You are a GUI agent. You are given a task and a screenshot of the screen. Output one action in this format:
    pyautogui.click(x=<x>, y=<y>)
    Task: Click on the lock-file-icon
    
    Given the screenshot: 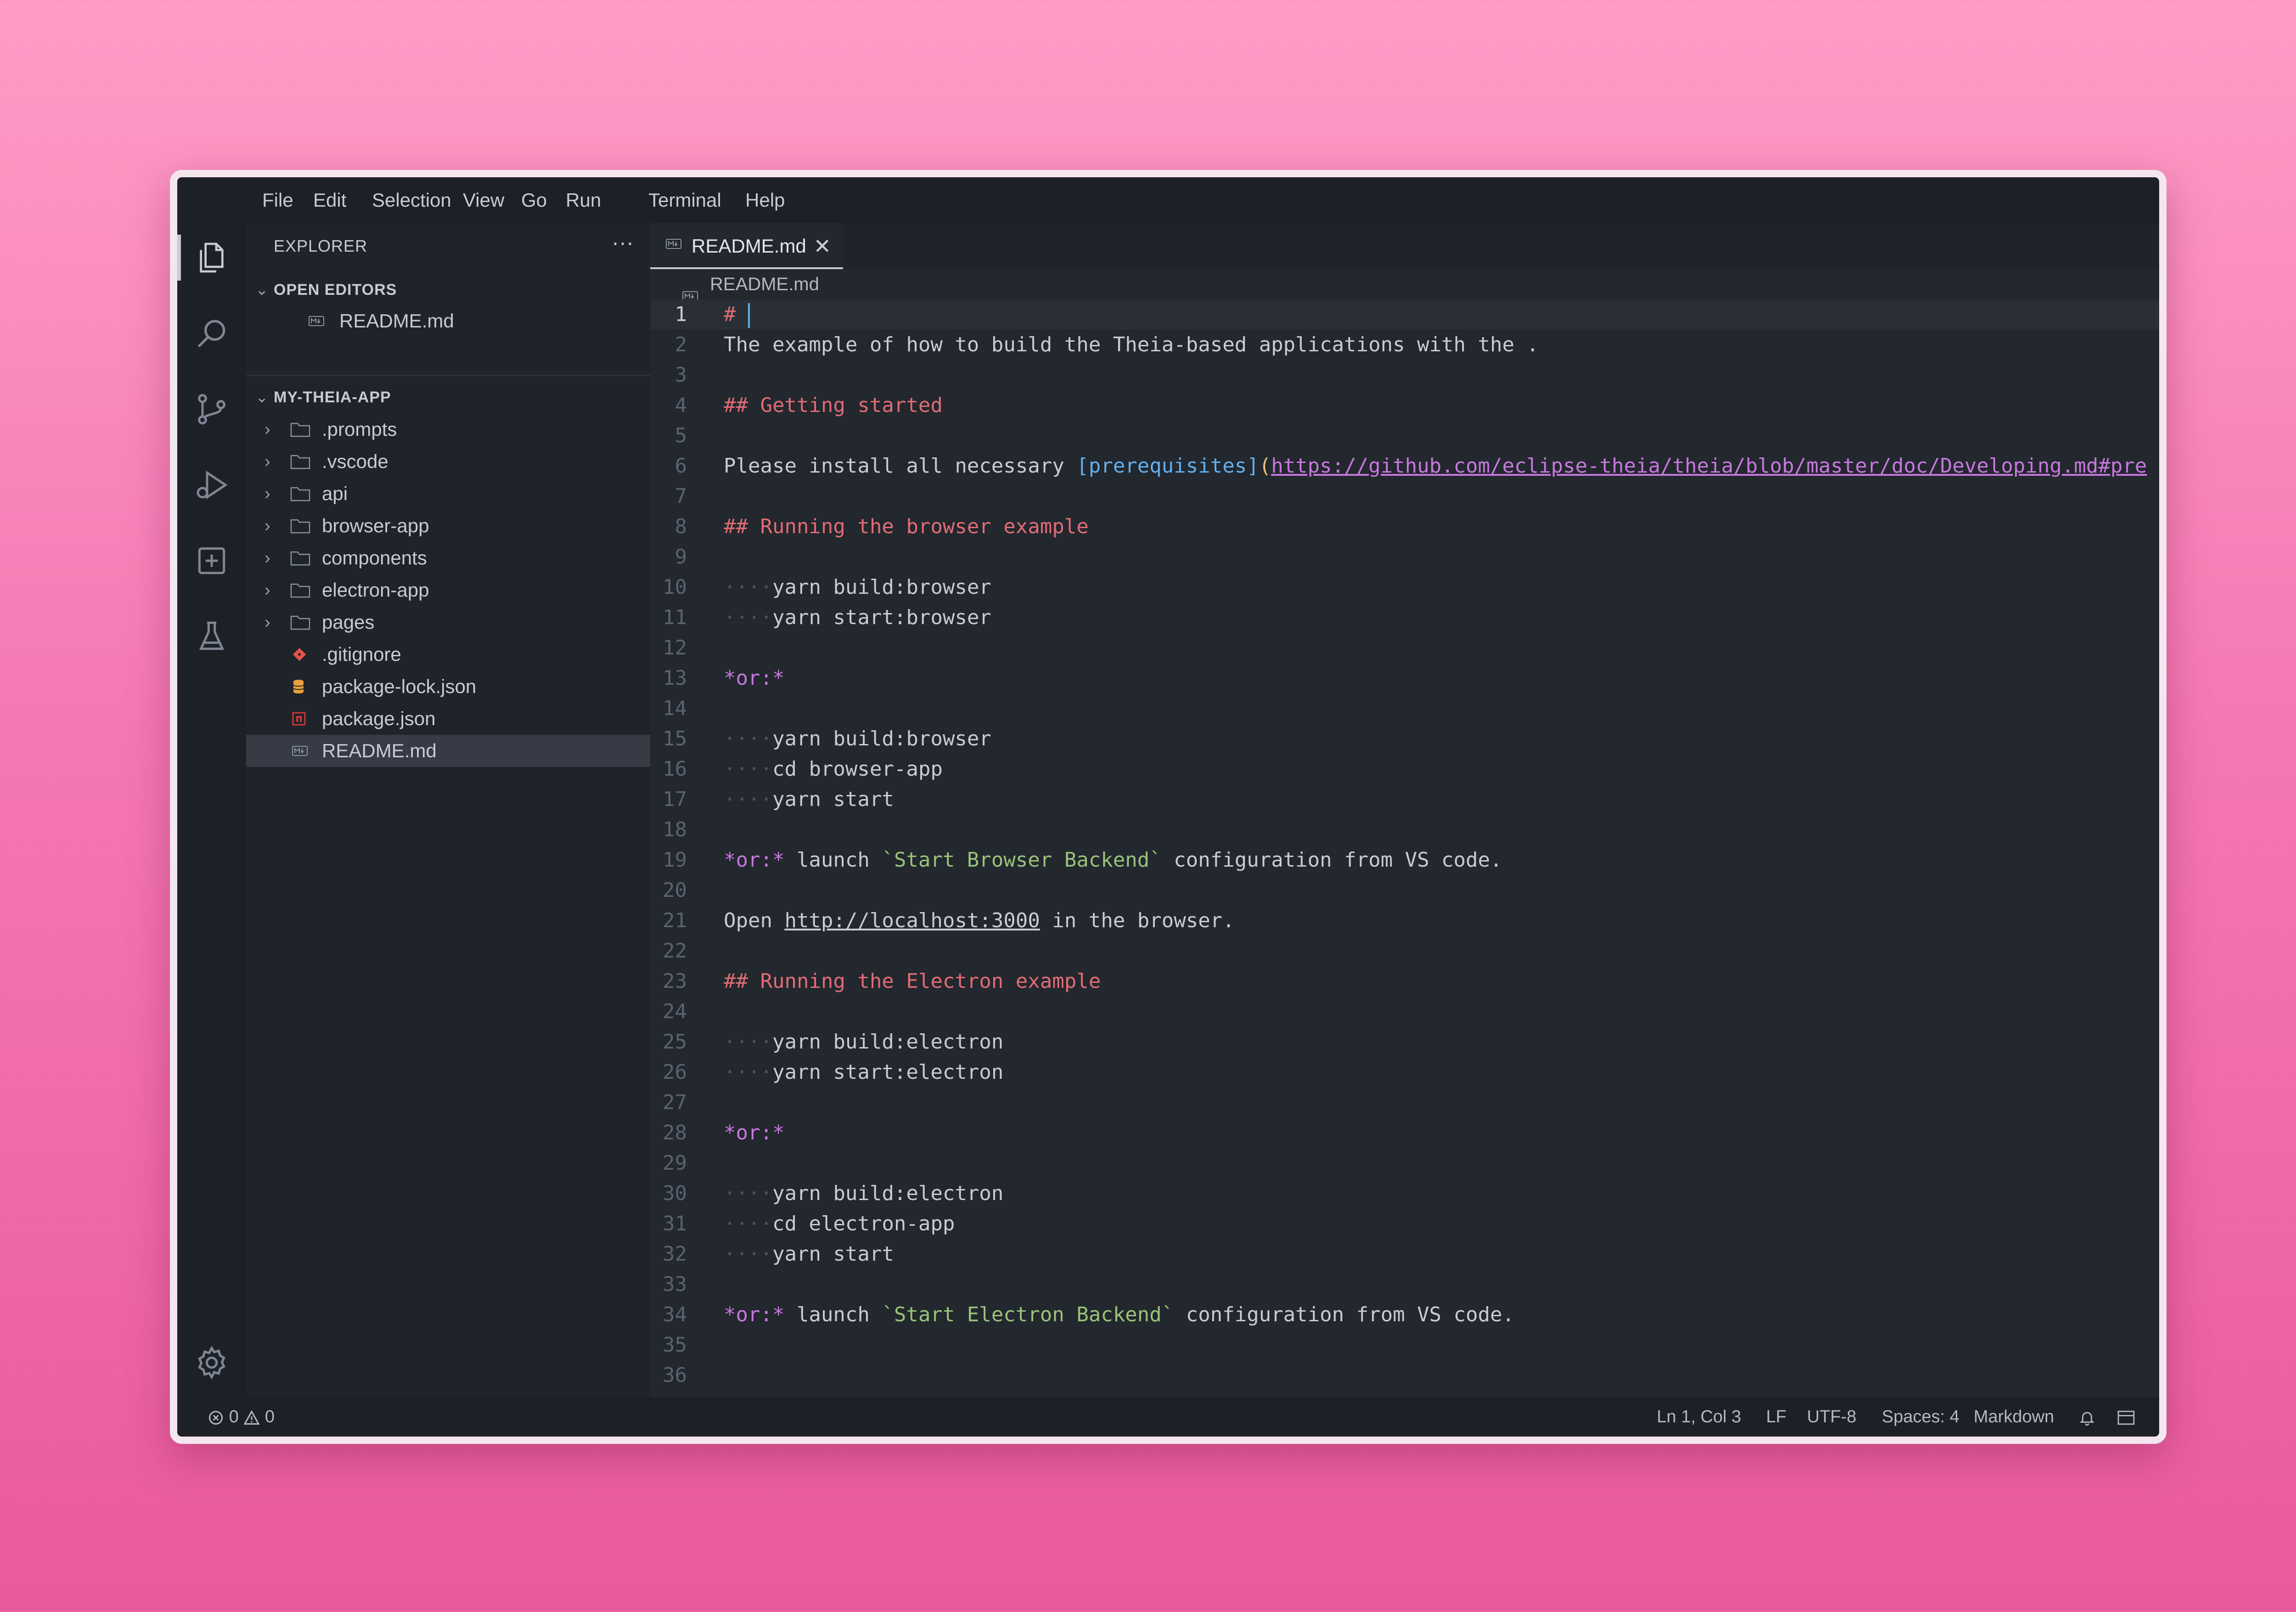 What is the action you would take?
    pyautogui.click(x=303, y=687)
    